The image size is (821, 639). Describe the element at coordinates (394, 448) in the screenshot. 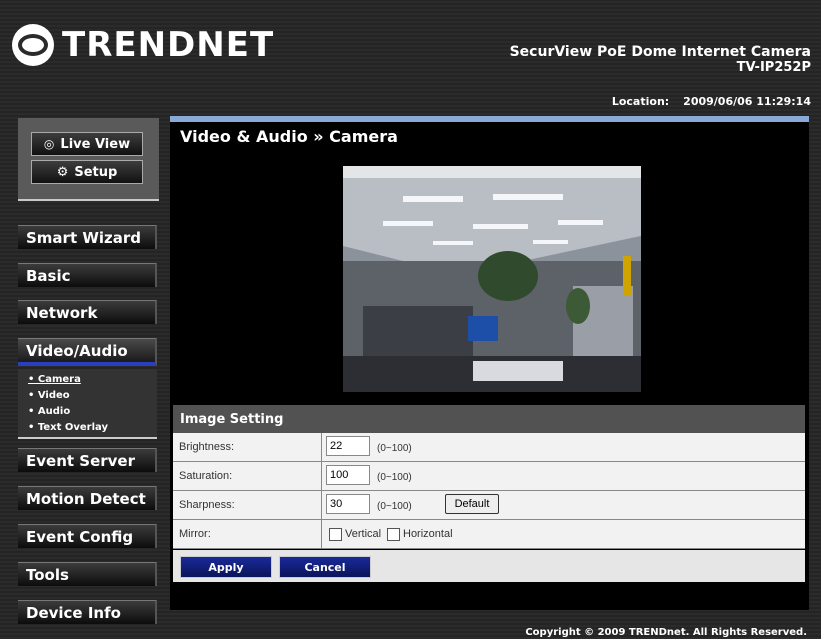

I see `brightness-range: (0~100)` at that location.